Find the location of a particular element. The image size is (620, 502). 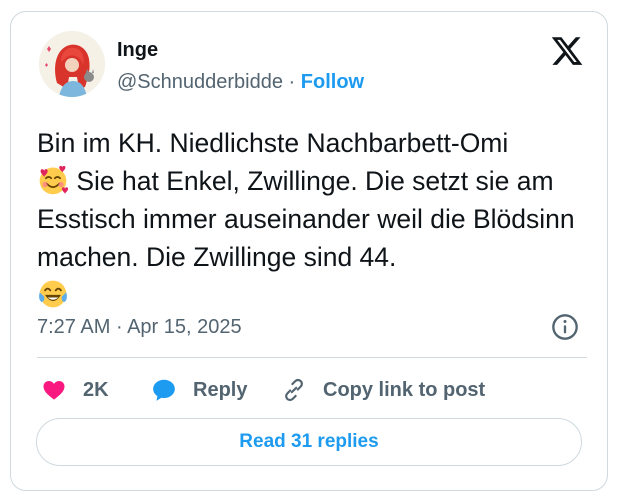

follow-button: Follow is located at coordinates (332, 82).